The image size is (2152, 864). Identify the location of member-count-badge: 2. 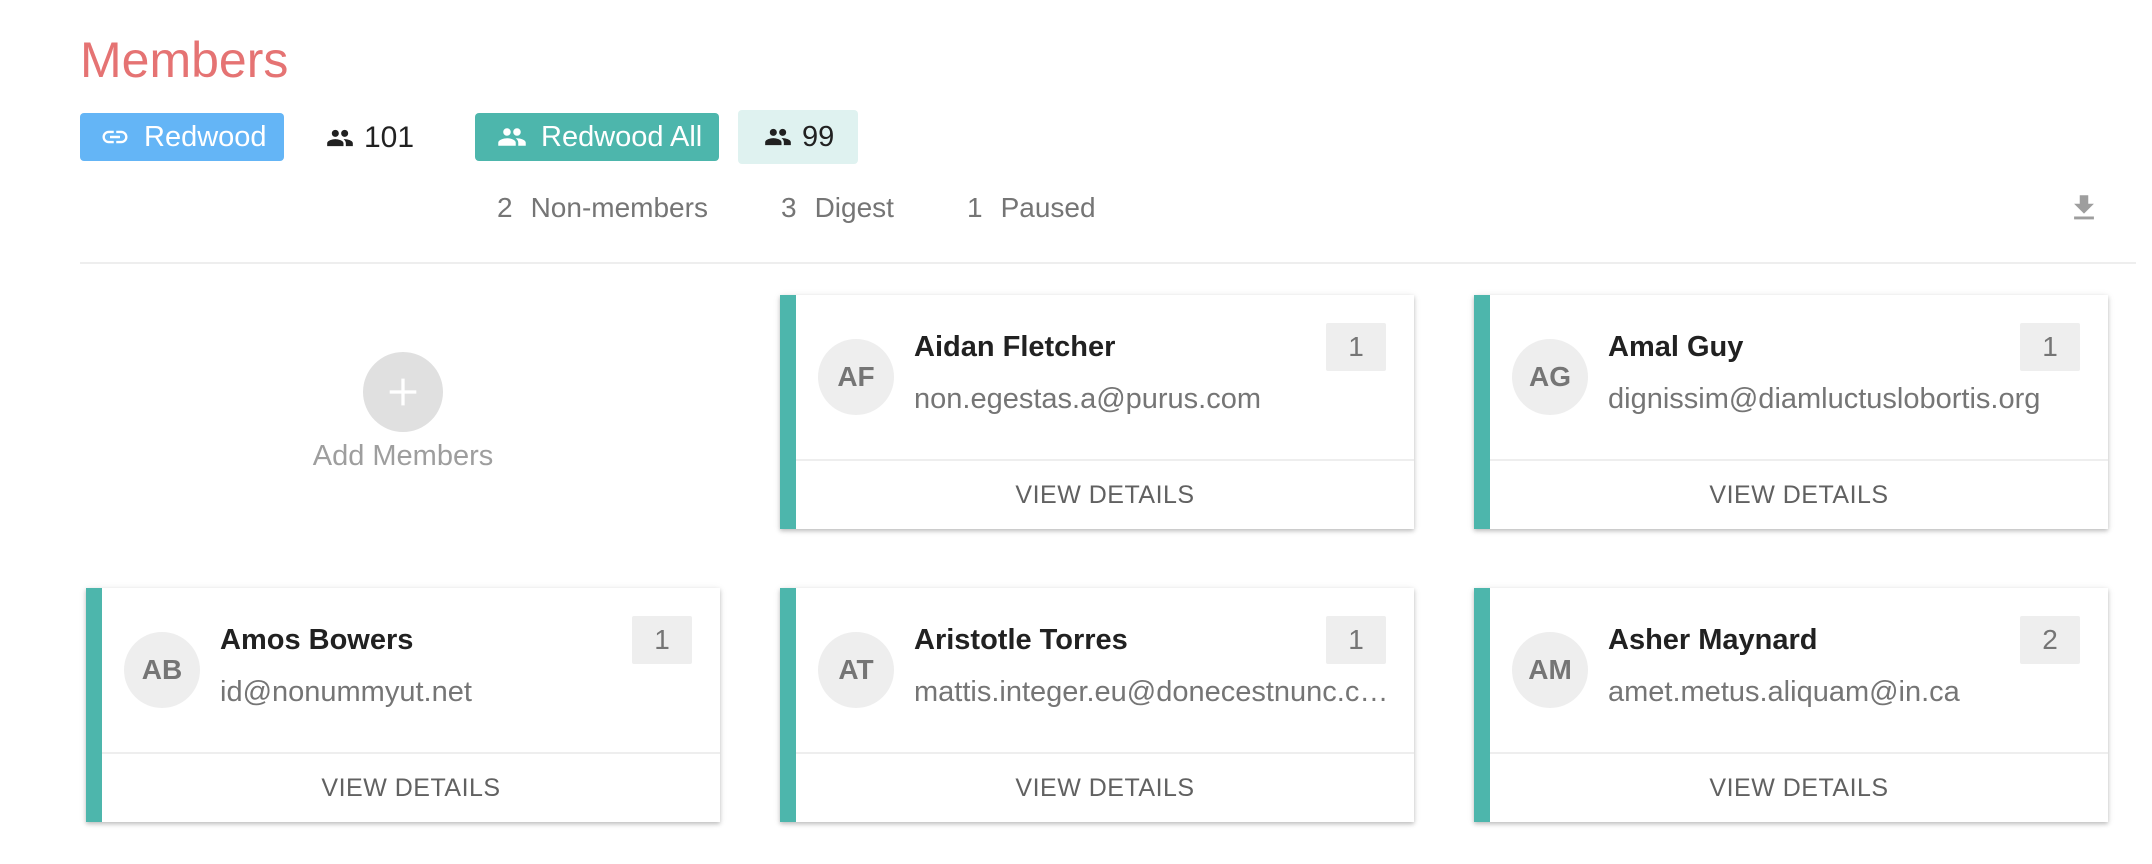
(2050, 640).